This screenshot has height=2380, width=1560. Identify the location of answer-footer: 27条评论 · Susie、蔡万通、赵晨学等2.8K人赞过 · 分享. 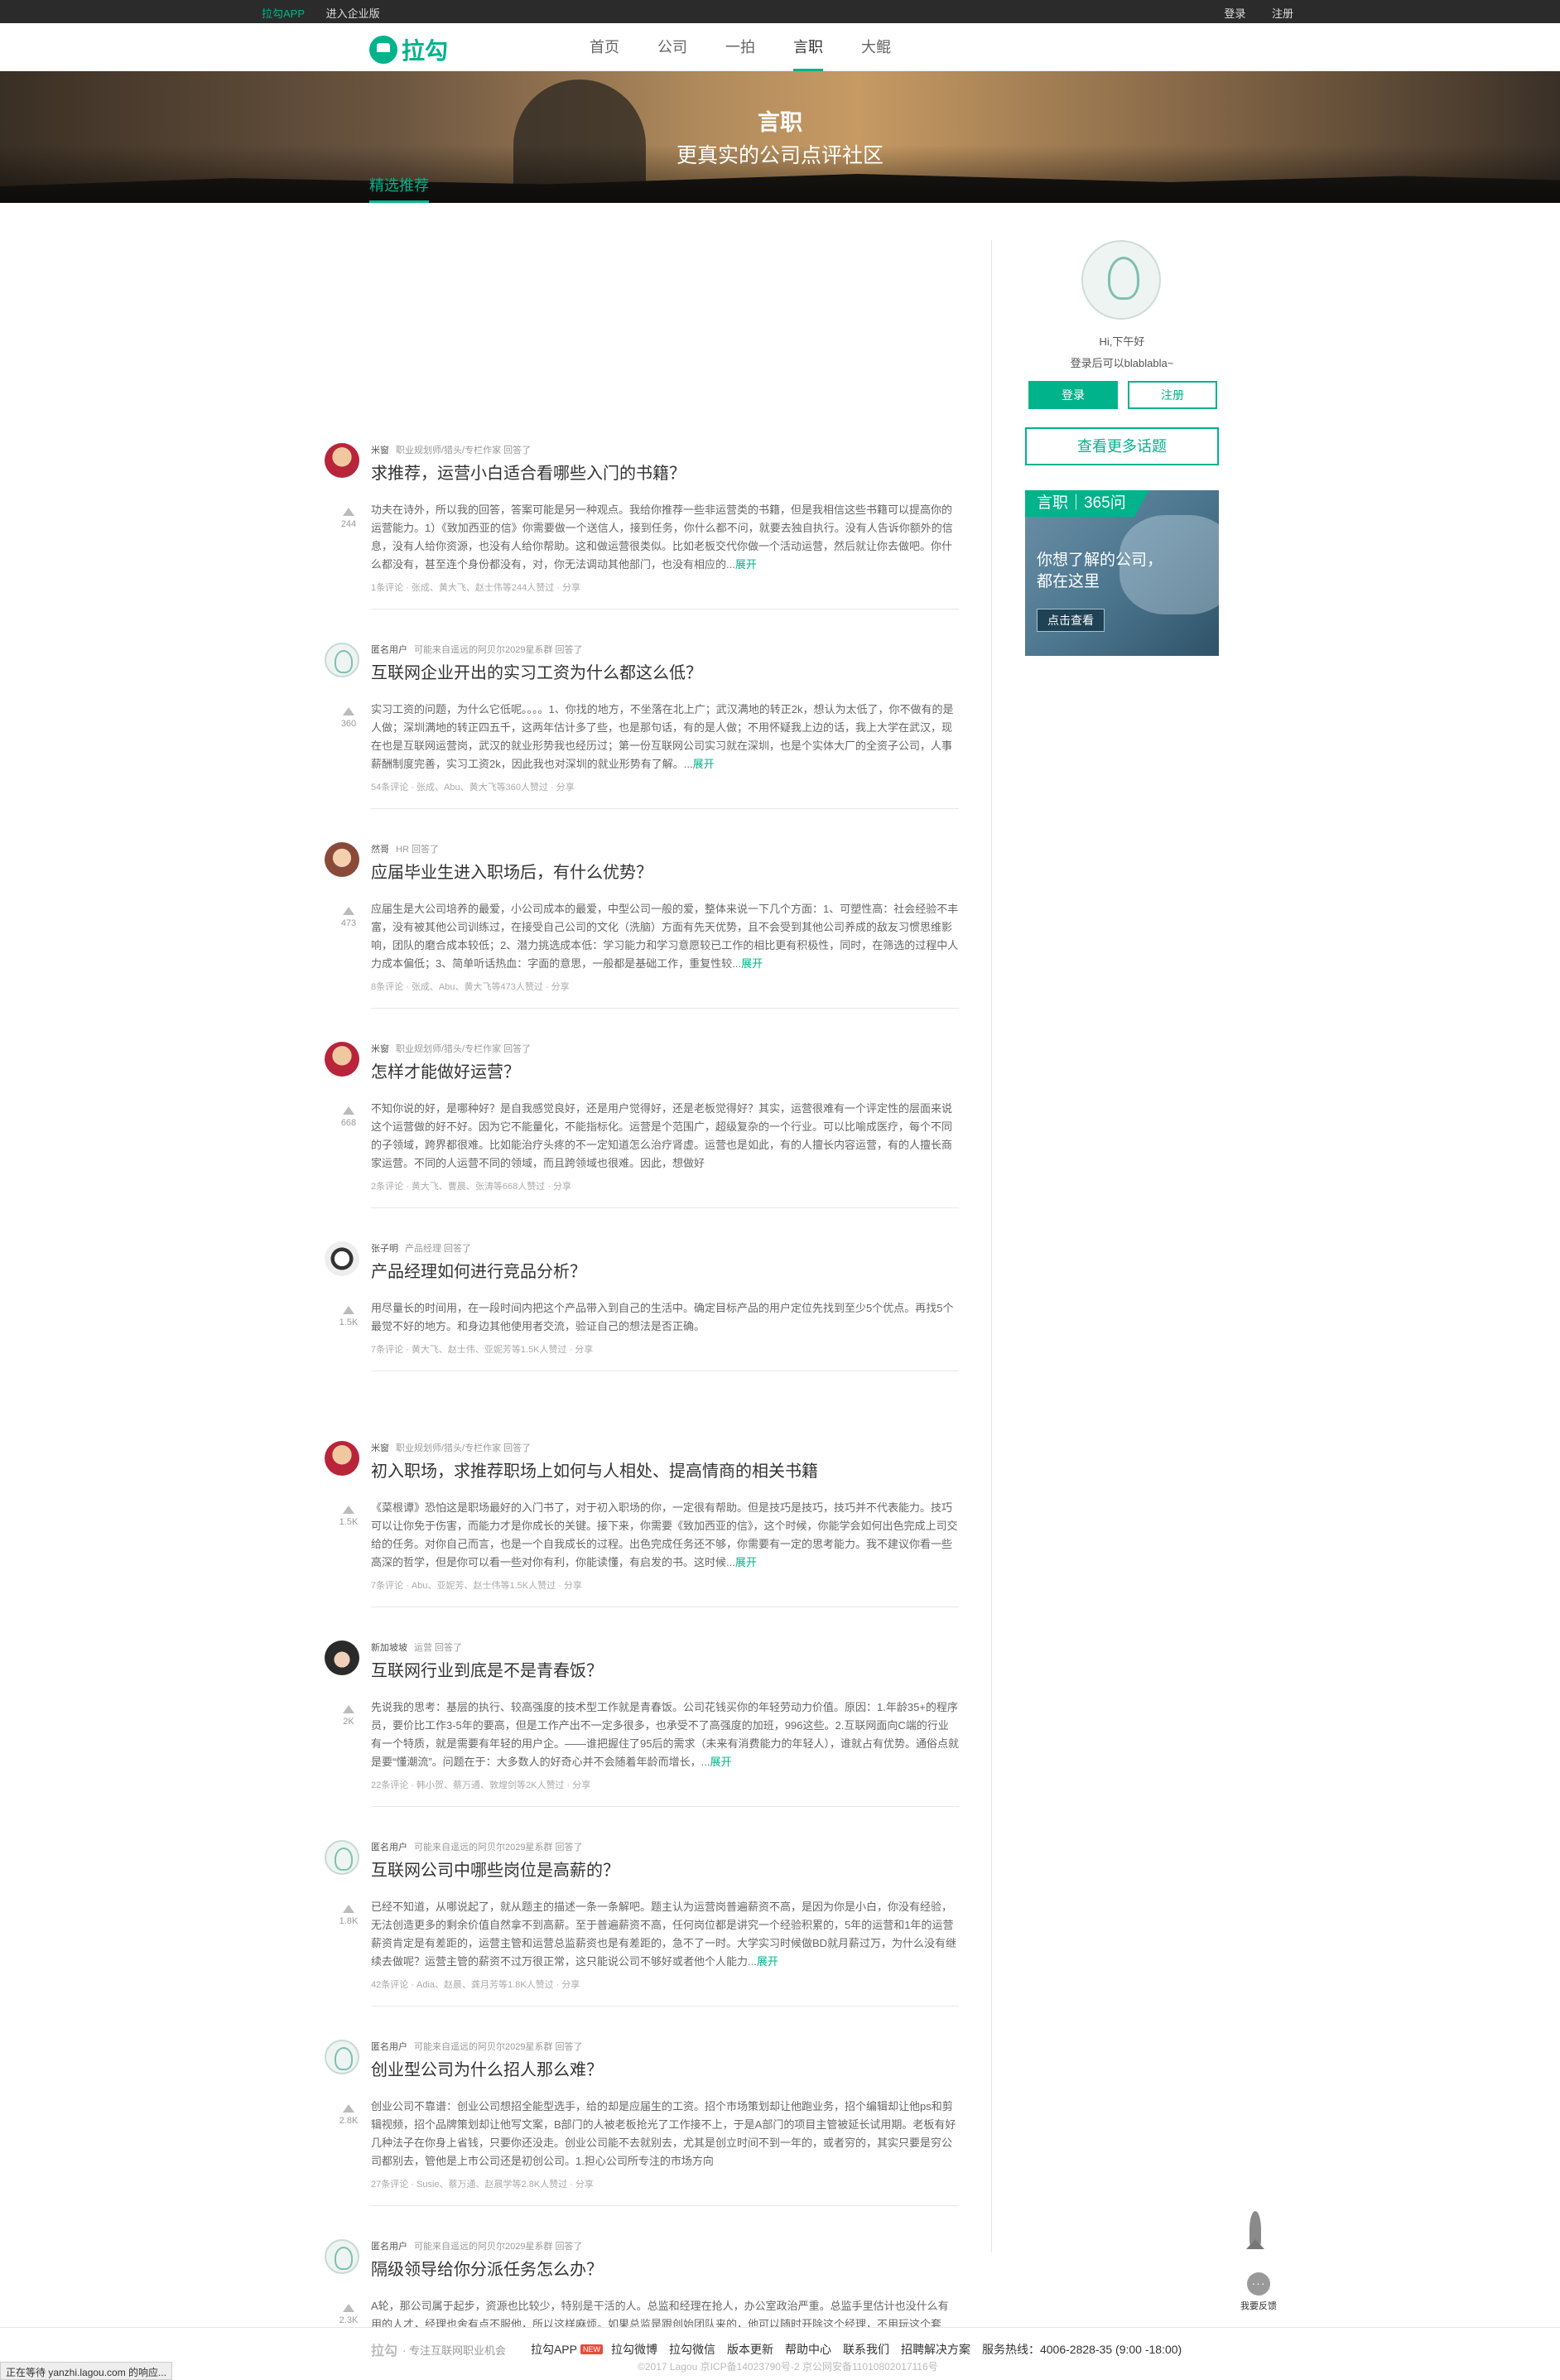
(482, 2183).